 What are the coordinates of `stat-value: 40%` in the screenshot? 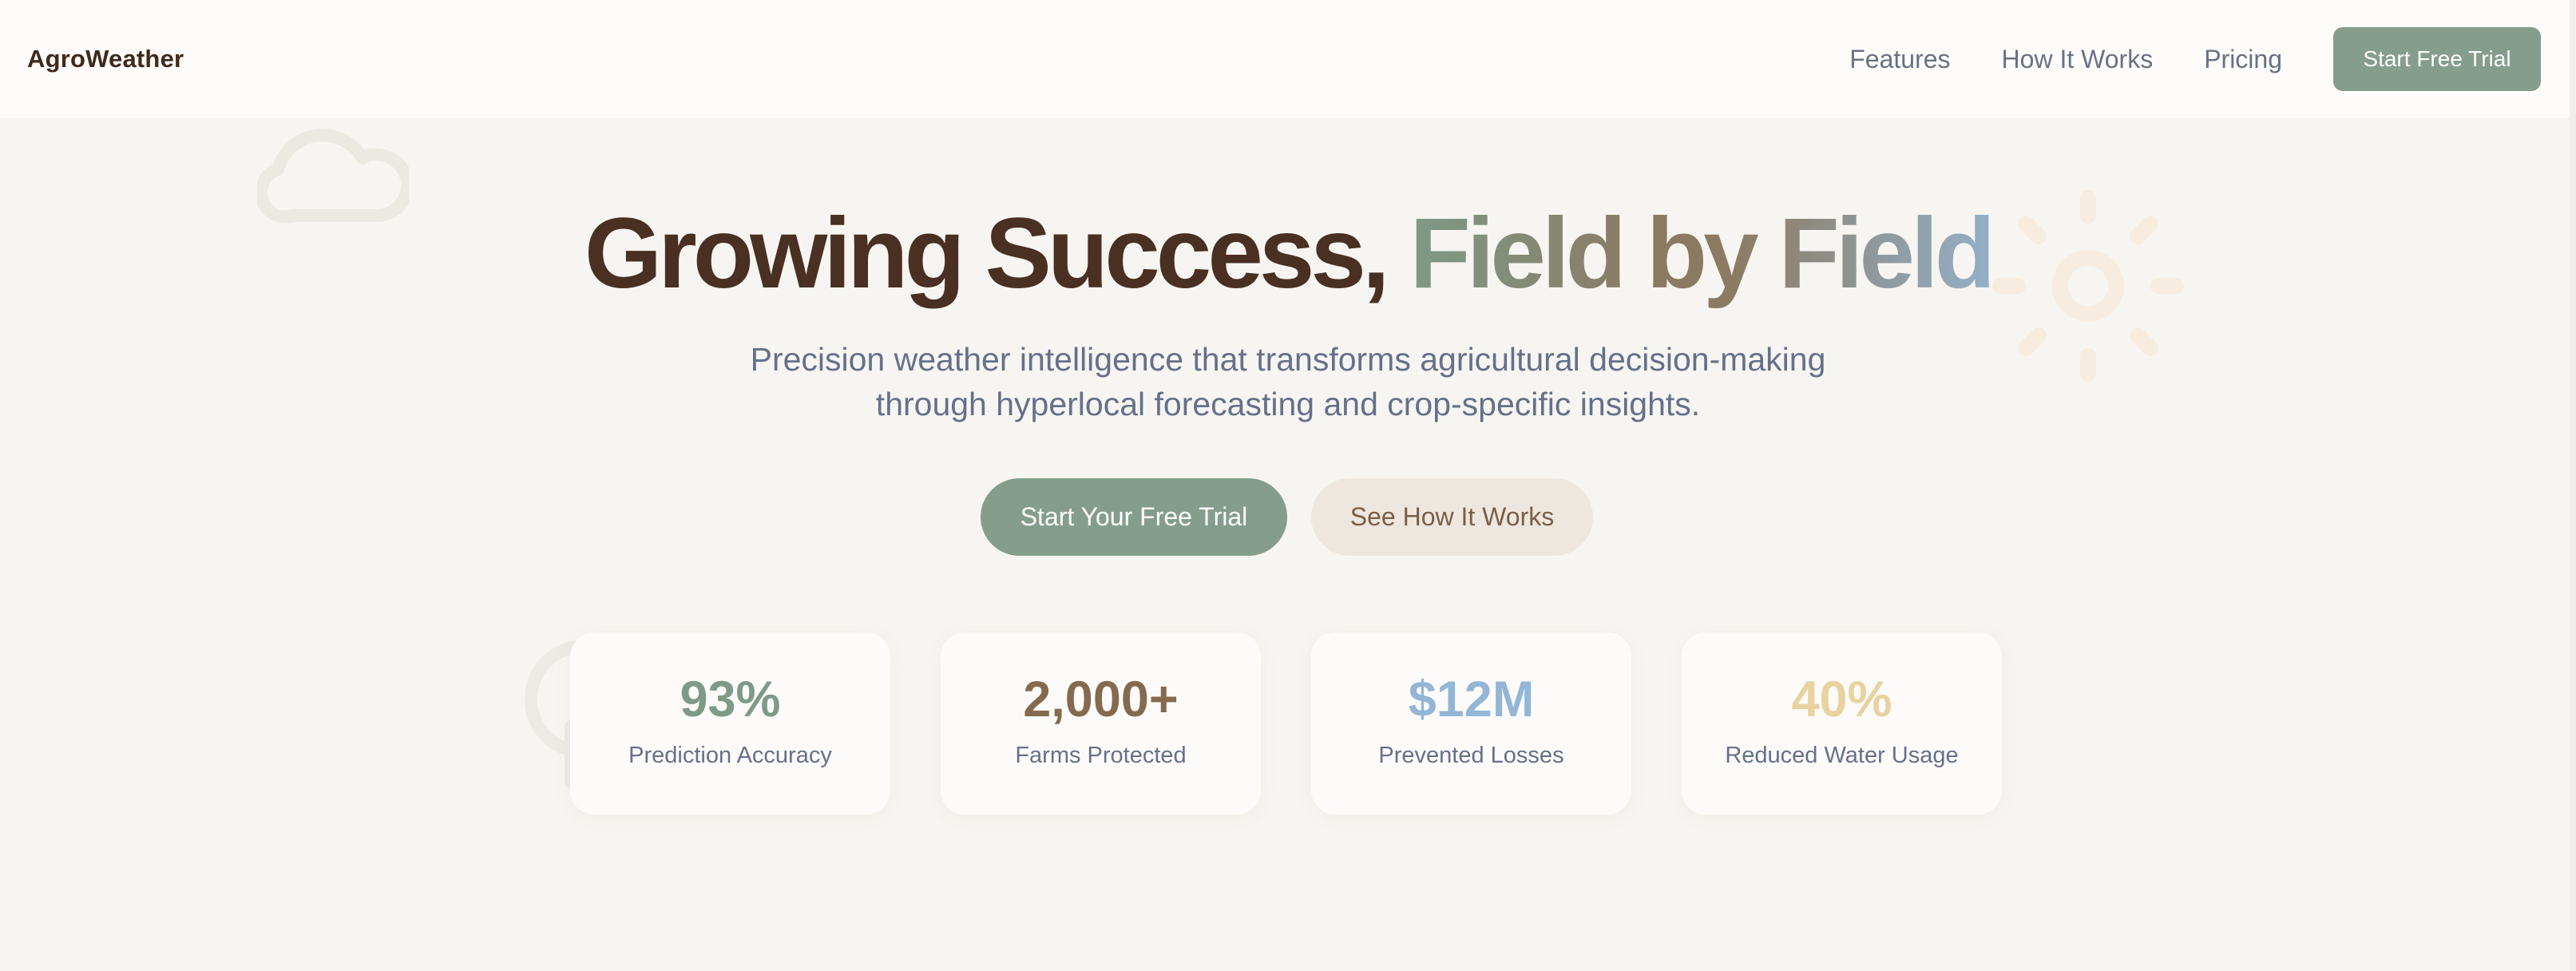 It's located at (1841, 699).